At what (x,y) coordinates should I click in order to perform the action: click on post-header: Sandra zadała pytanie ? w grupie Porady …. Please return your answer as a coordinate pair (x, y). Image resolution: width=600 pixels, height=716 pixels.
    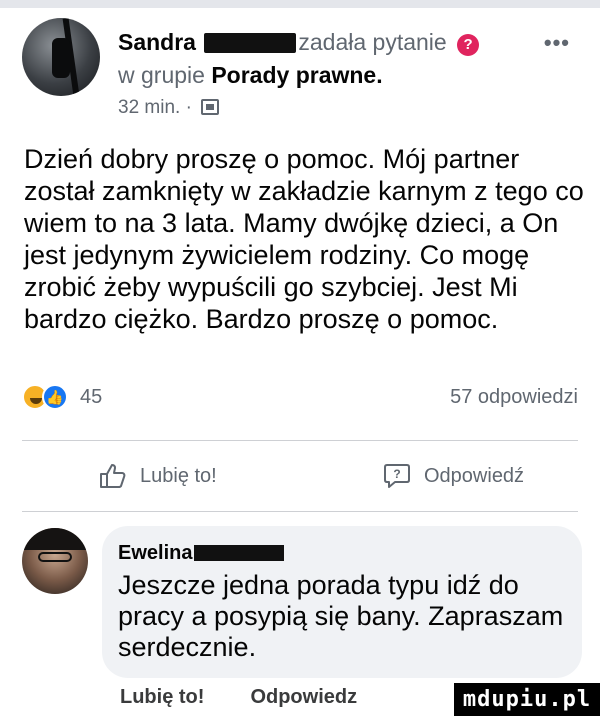
    Looking at the image, I should click on (353, 74).